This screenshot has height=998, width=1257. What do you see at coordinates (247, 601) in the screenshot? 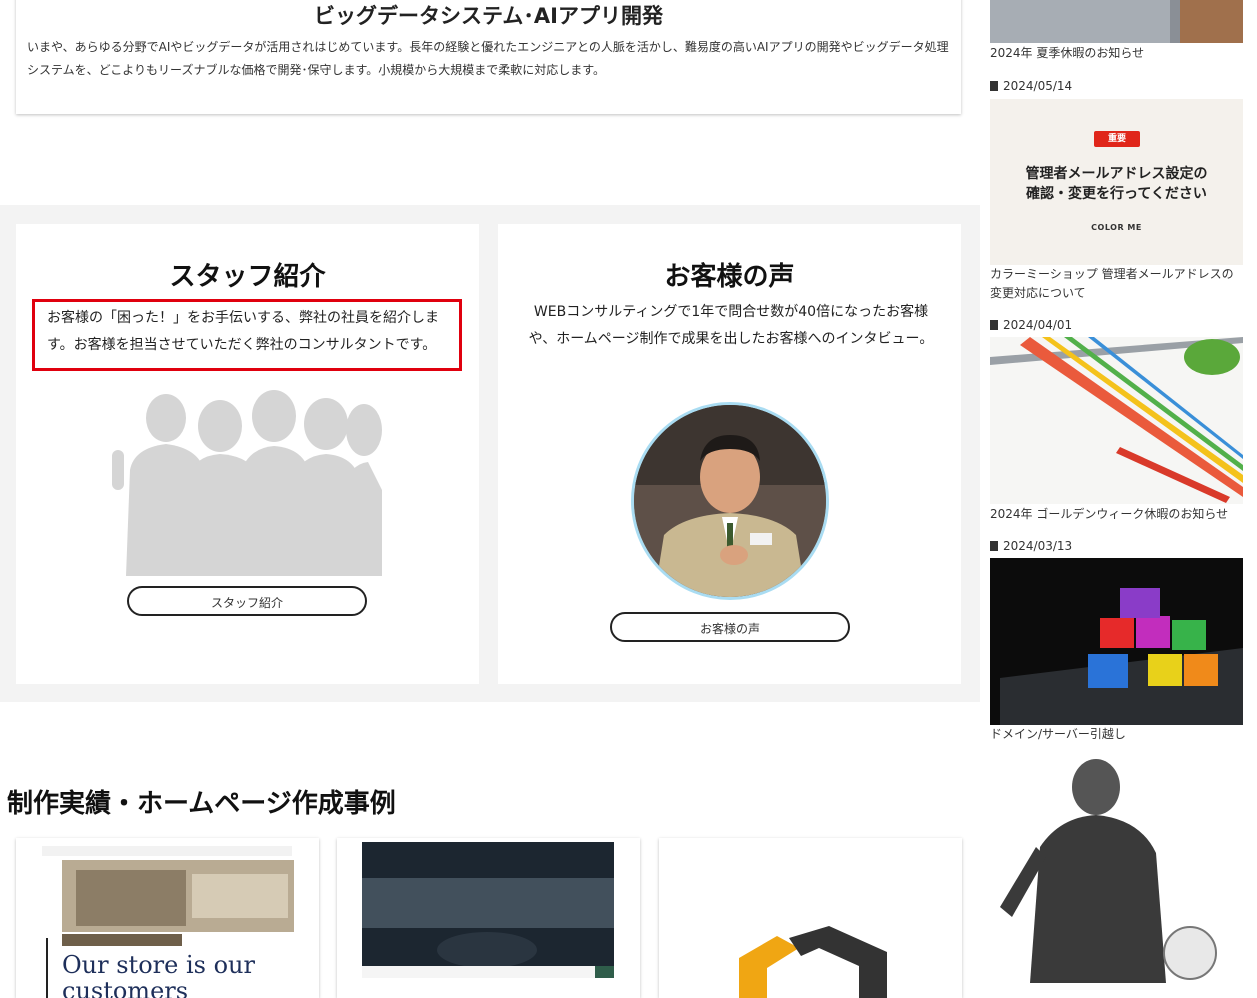
I see `staff-button: スタッフ紹介` at bounding box center [247, 601].